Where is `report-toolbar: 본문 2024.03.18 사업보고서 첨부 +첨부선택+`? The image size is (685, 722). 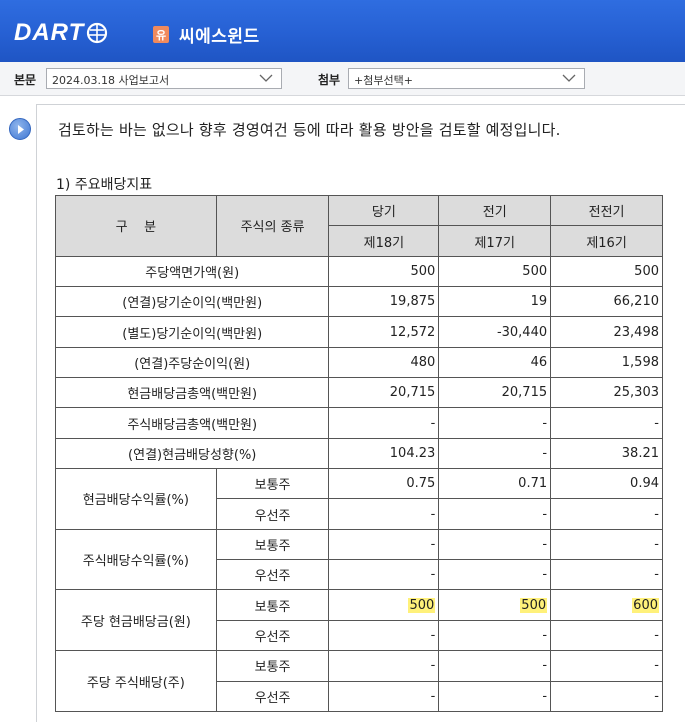 report-toolbar: 본문 2024.03.18 사업보고서 첨부 +첨부선택+ is located at coordinates (342, 79).